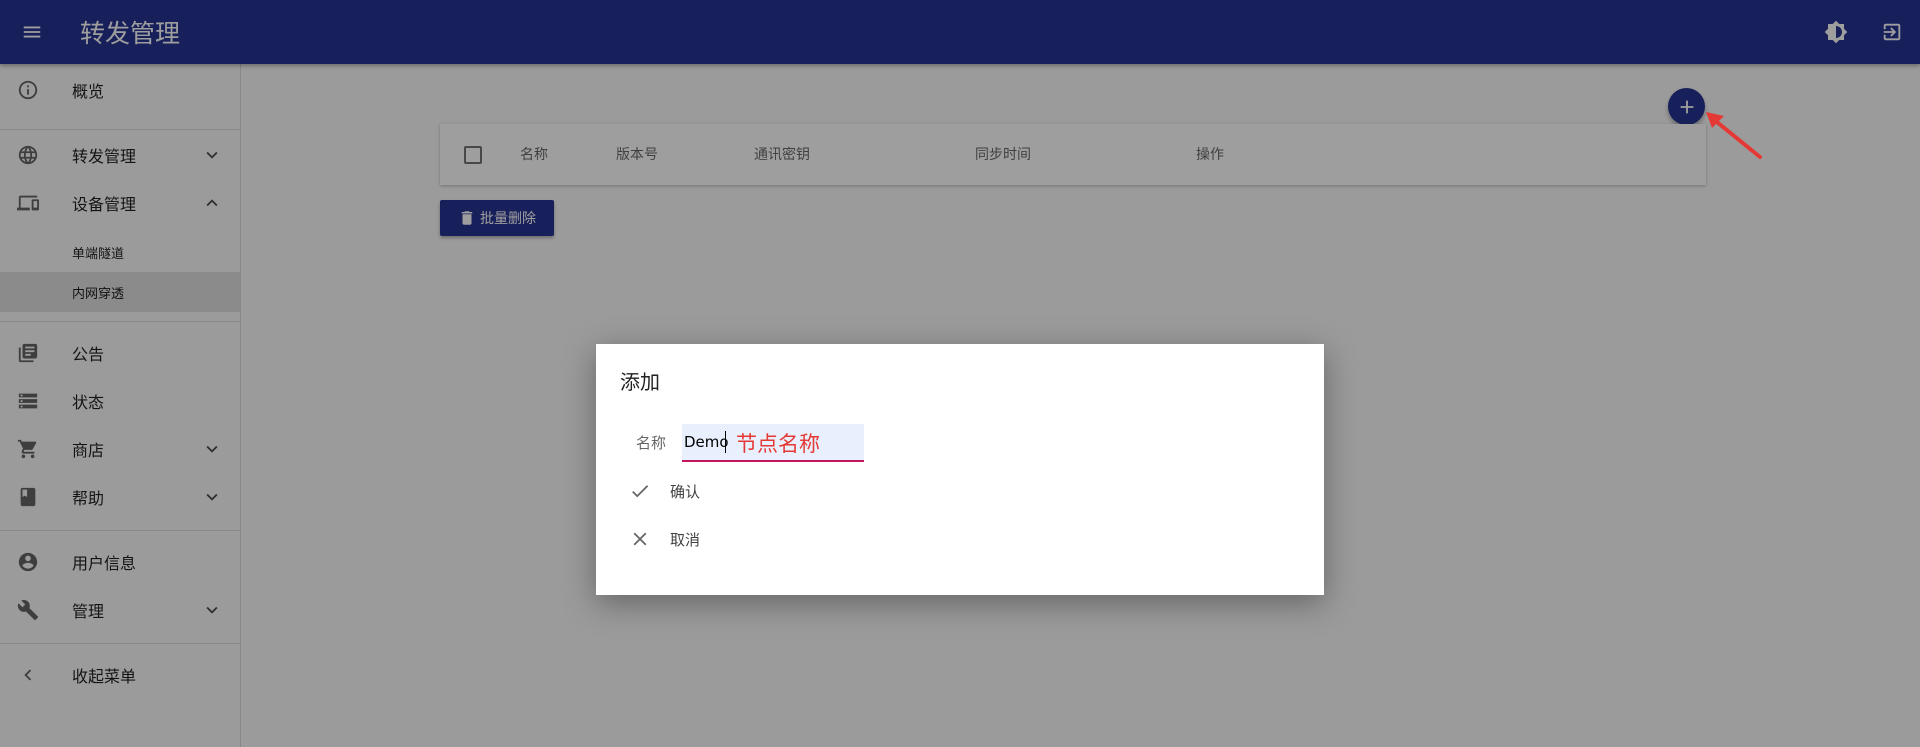 This screenshot has width=1920, height=747. I want to click on check-icon, so click(640, 491).